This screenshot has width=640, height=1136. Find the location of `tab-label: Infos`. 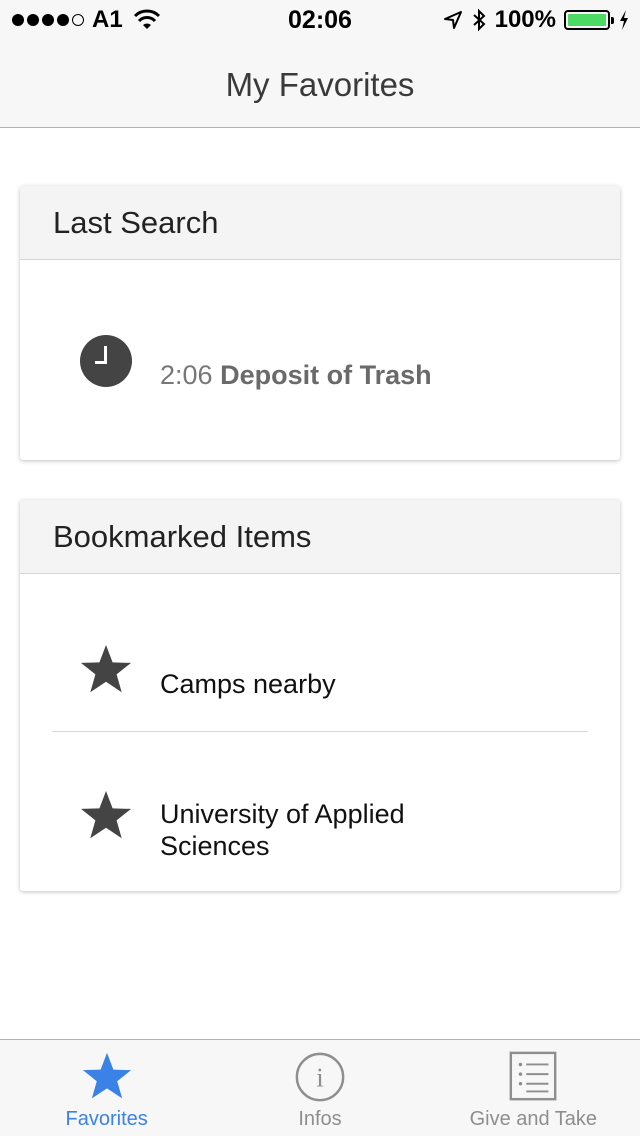

tab-label: Infos is located at coordinates (320, 1119).